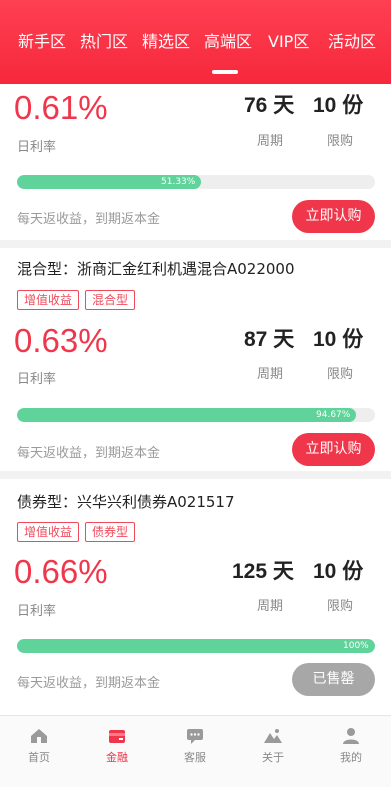 The height and width of the screenshot is (787, 391). What do you see at coordinates (273, 757) in the screenshot?
I see `nav-label: 关于` at bounding box center [273, 757].